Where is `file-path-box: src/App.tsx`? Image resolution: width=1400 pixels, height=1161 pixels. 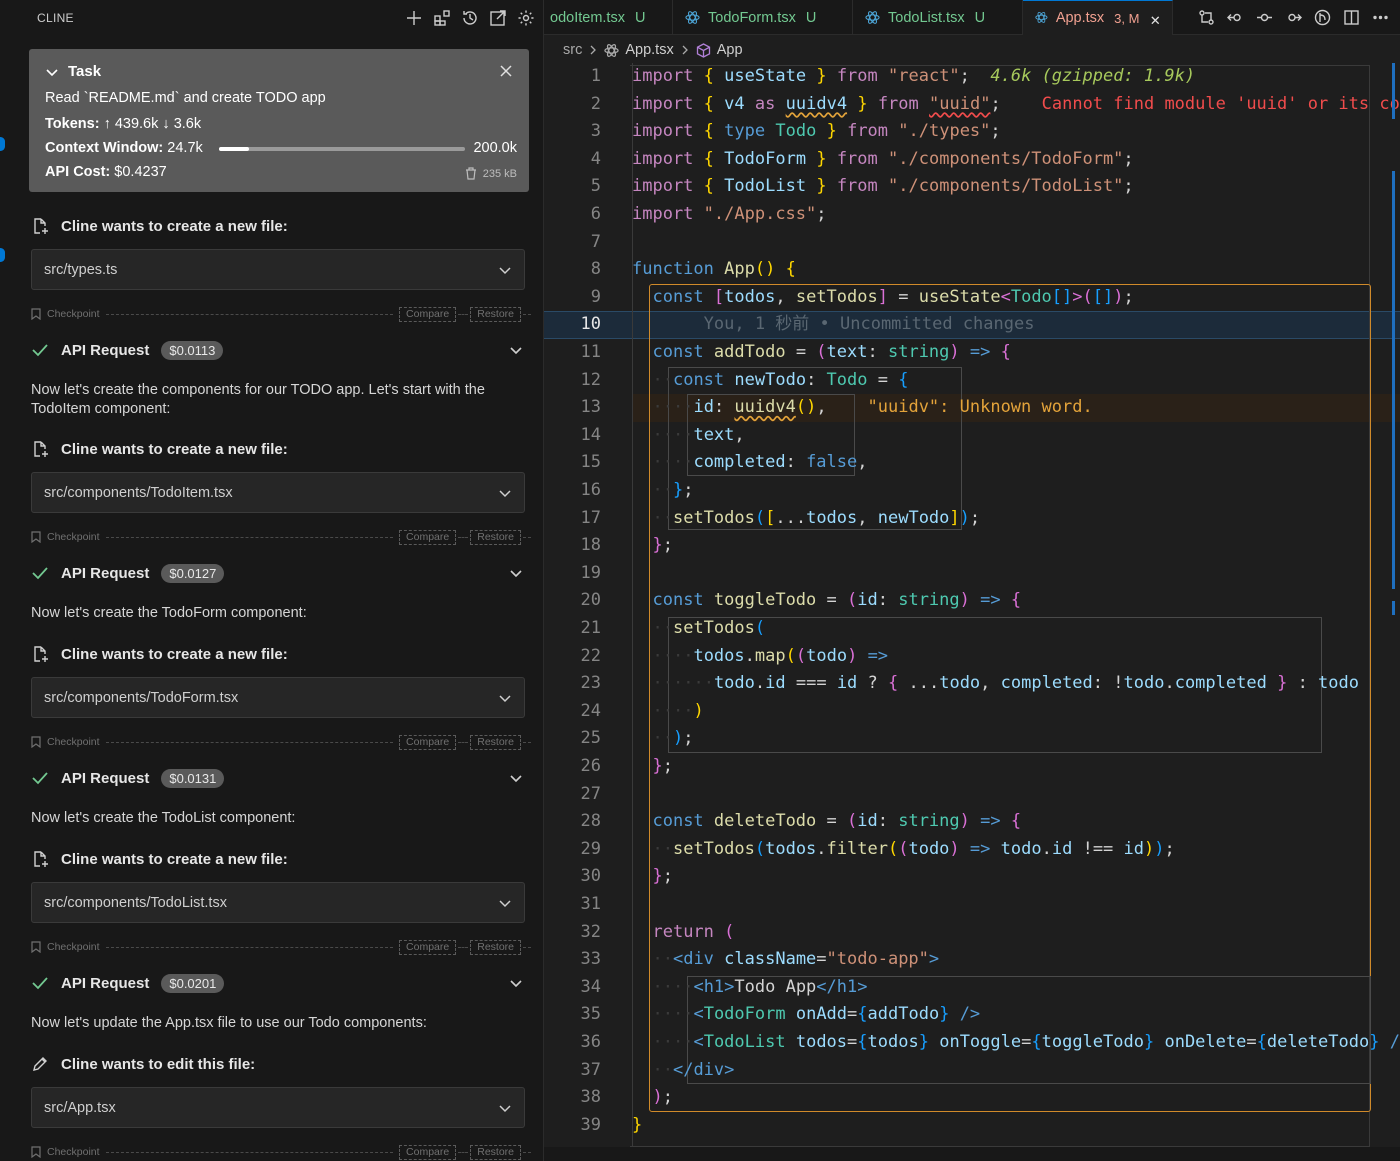
file-path-box: src/App.tsx is located at coordinates (278, 1107).